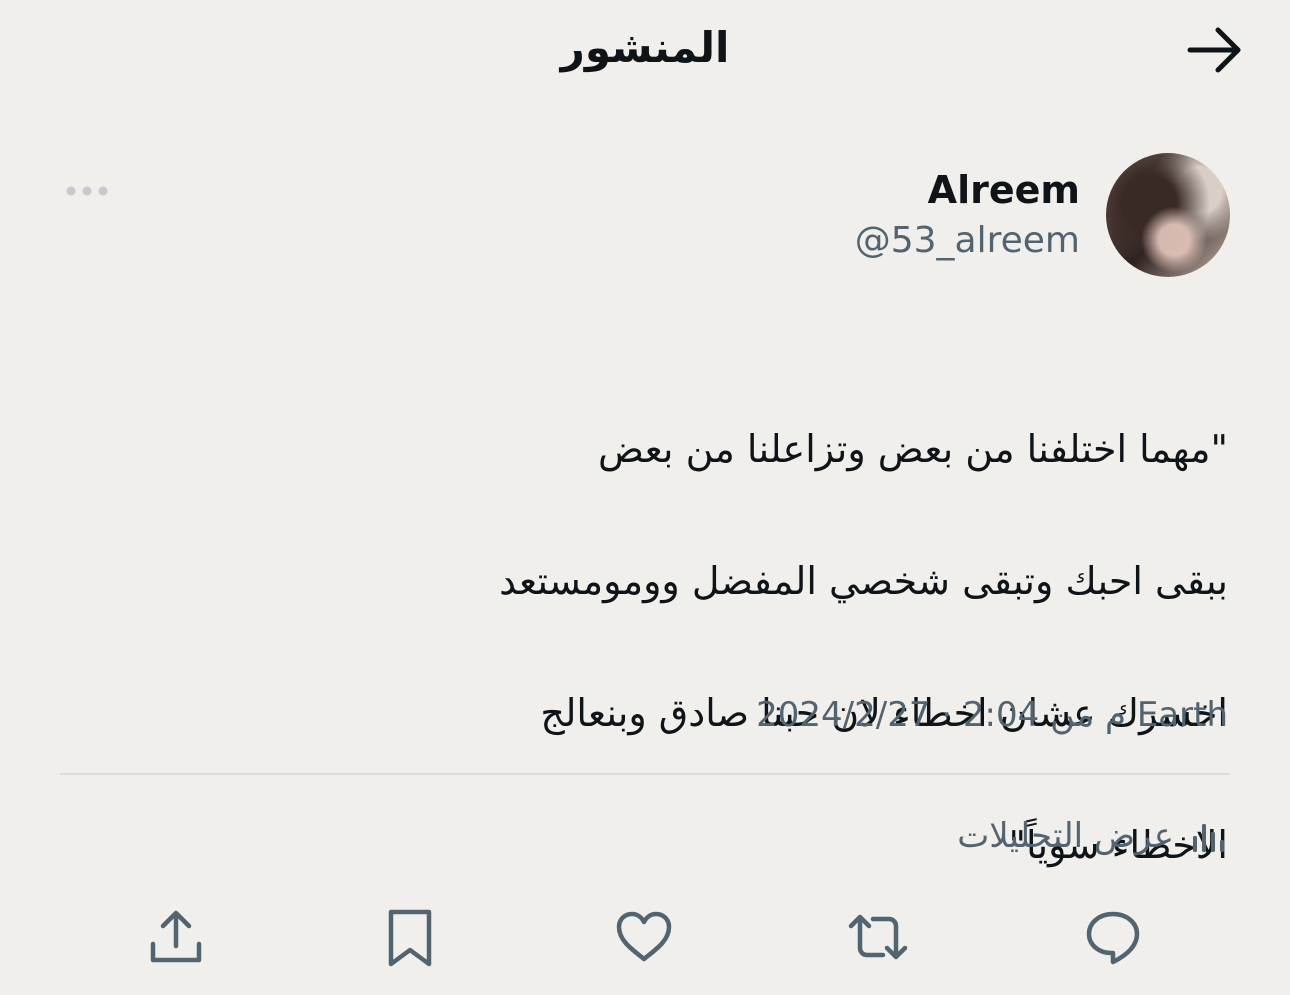 This screenshot has width=1290, height=995. Describe the element at coordinates (913, 449) in the screenshot. I see `post-text-line: "مهما اختلفنا من بعض وتزاعلنا من بعض` at that location.